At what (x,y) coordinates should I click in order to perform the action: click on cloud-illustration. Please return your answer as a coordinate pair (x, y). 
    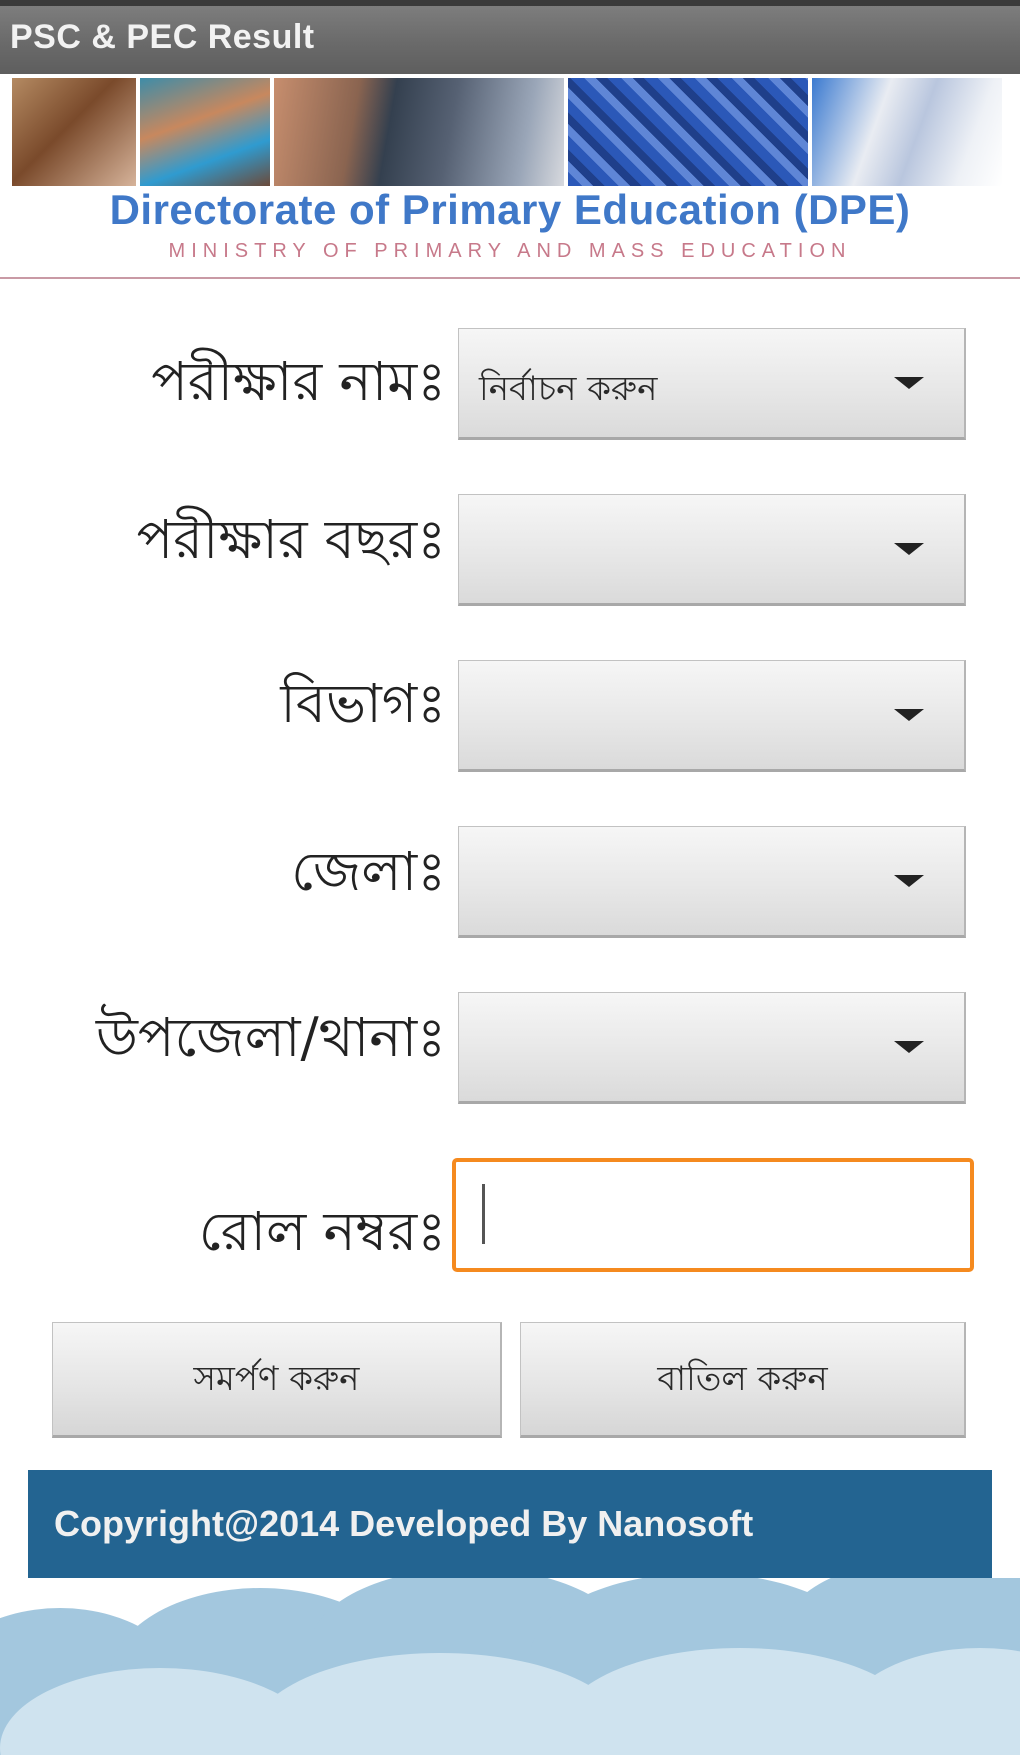
    Looking at the image, I should click on (510, 1666).